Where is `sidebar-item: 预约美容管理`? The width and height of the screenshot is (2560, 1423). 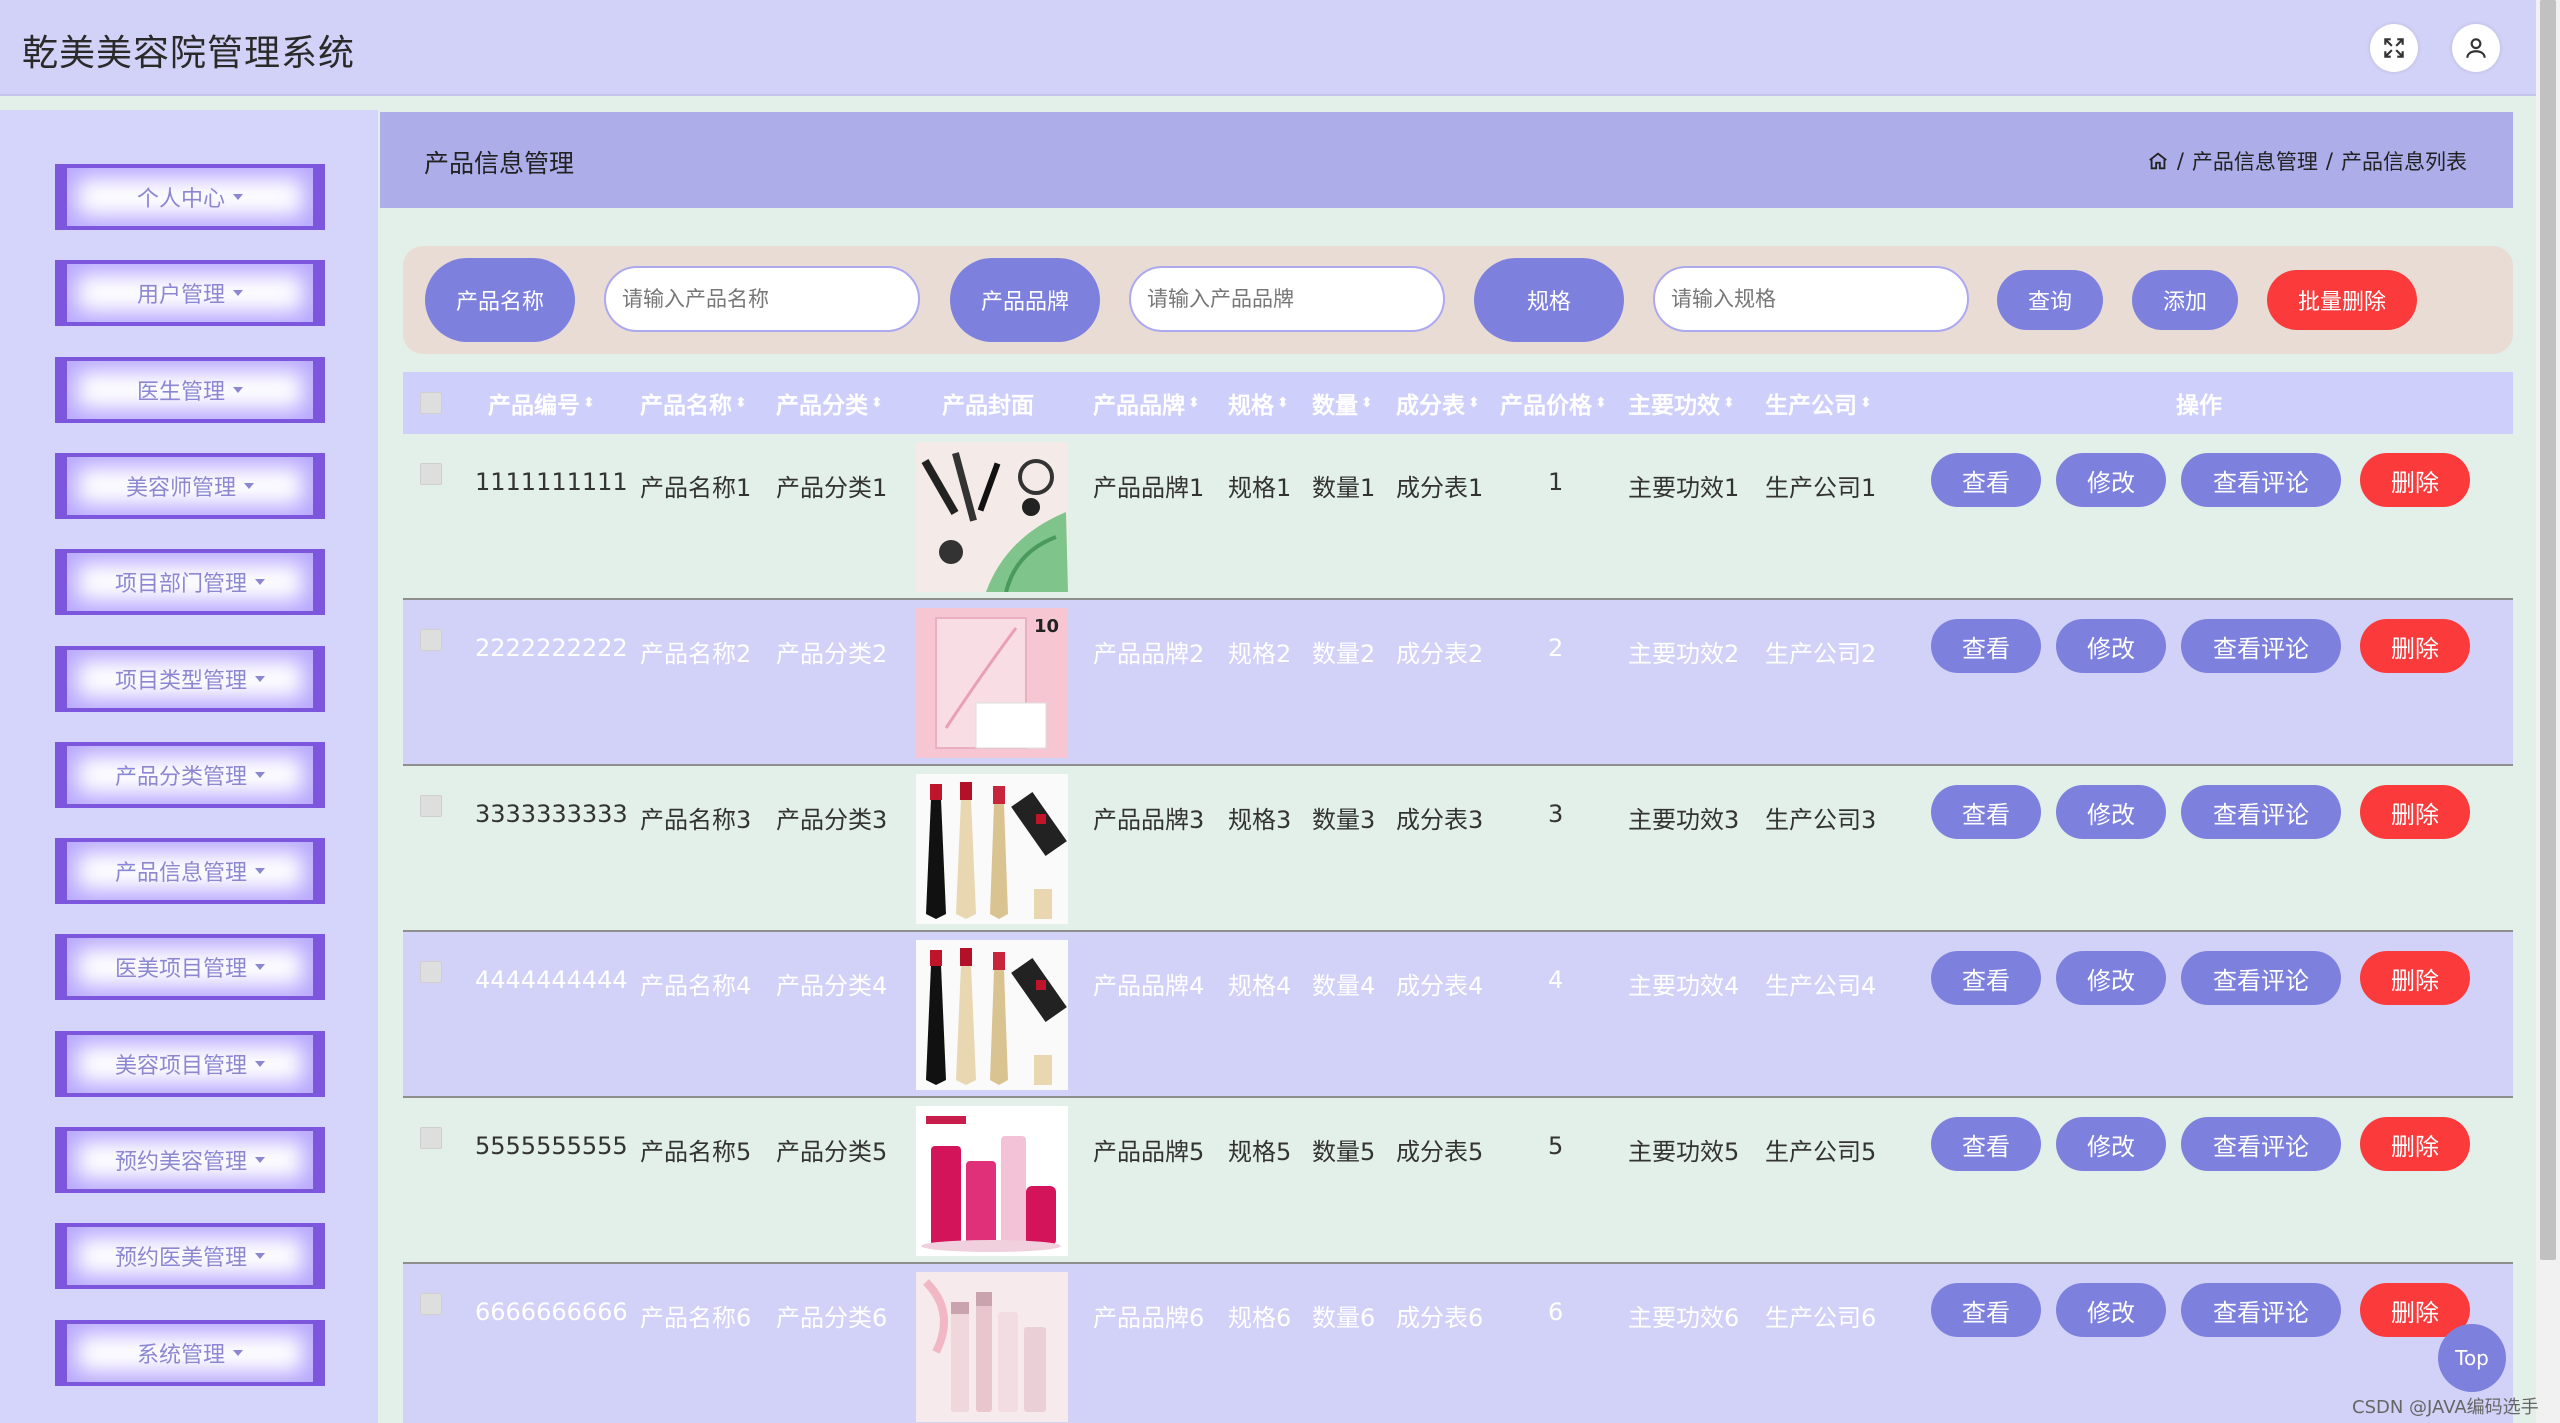 sidebar-item: 预约美容管理 is located at coordinates (190, 1160).